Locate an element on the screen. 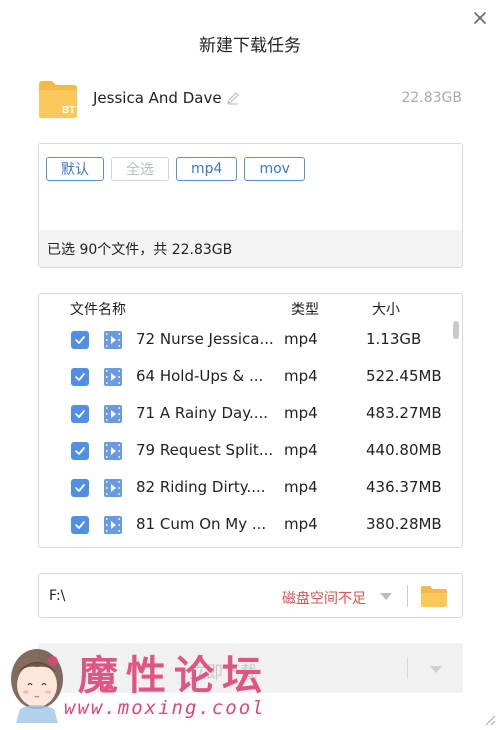  svg-text: BT is located at coordinates (68, 110).